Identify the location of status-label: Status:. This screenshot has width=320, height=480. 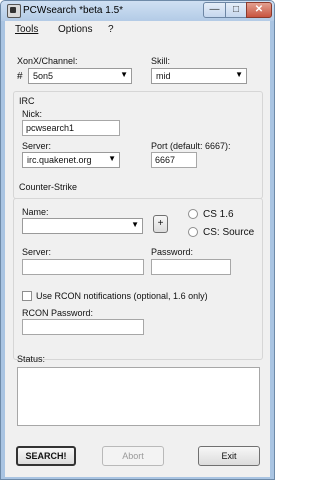
(31, 359).